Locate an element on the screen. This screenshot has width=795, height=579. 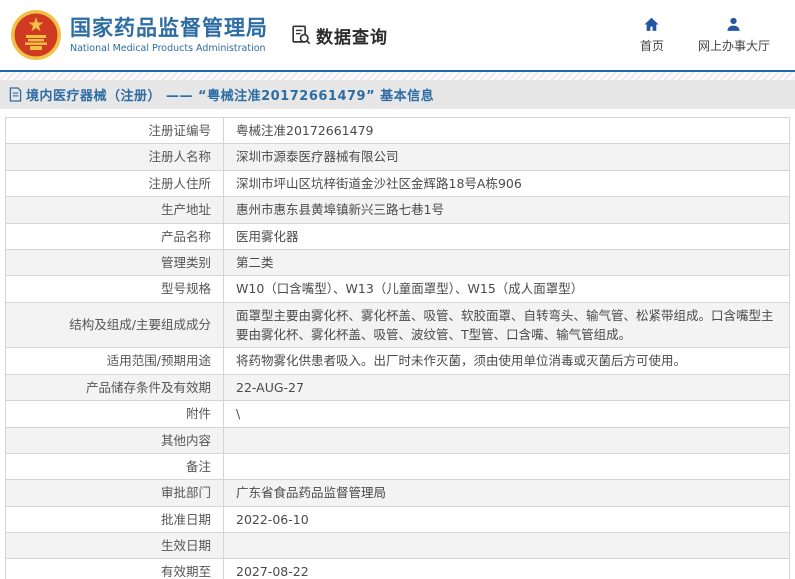
row-label: 注册人住所 is located at coordinates (114, 183).